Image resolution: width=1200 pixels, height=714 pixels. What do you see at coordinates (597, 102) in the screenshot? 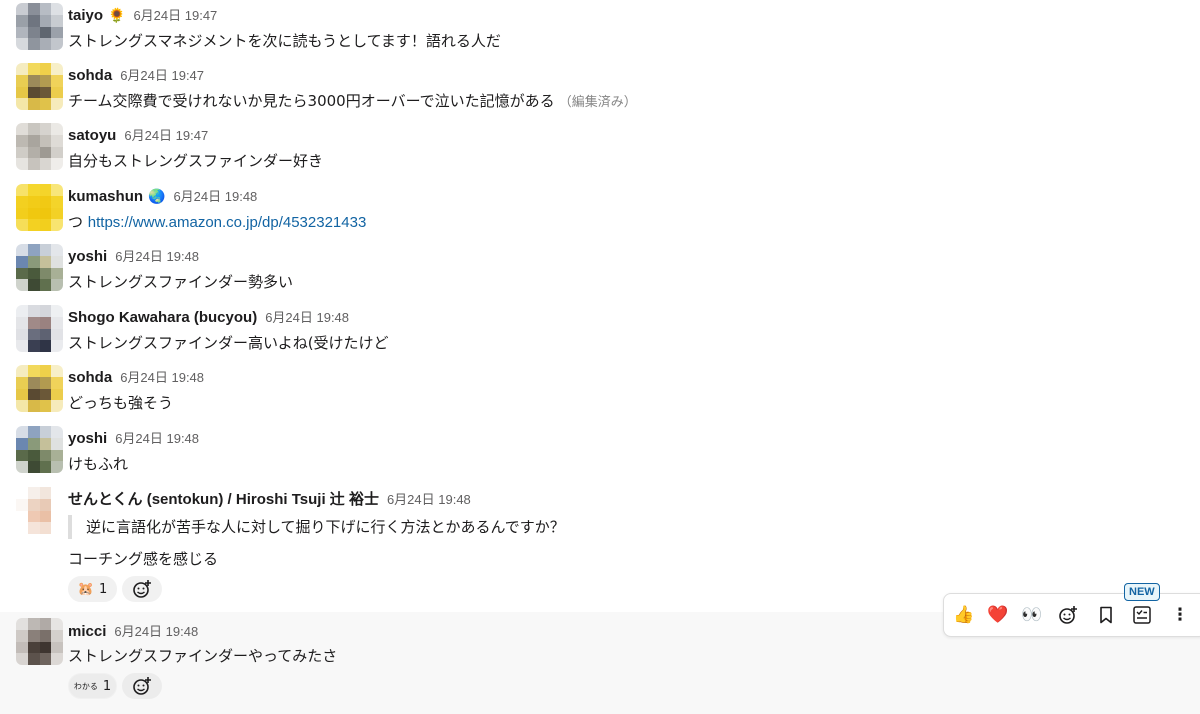
I see `edited-label: （編集済み）` at bounding box center [597, 102].